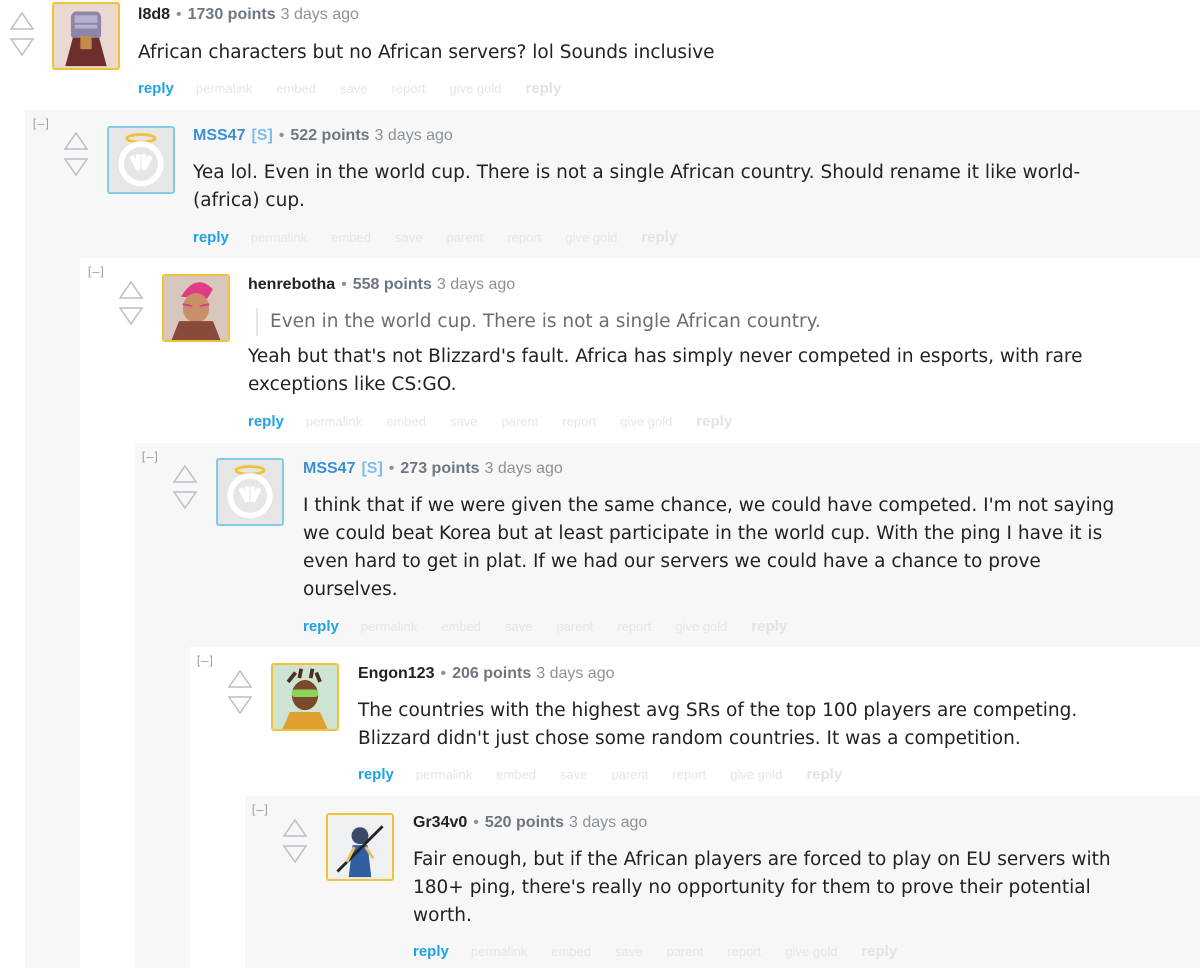 Image resolution: width=1200 pixels, height=968 pixels. Describe the element at coordinates (154, 14) in the screenshot. I see `author-link: l8d8` at that location.